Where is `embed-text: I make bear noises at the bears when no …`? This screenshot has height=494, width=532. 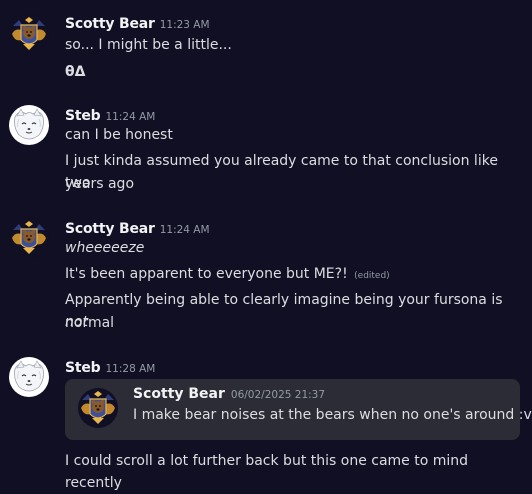 embed-text: I make bear noises at the bears when no … is located at coordinates (332, 415).